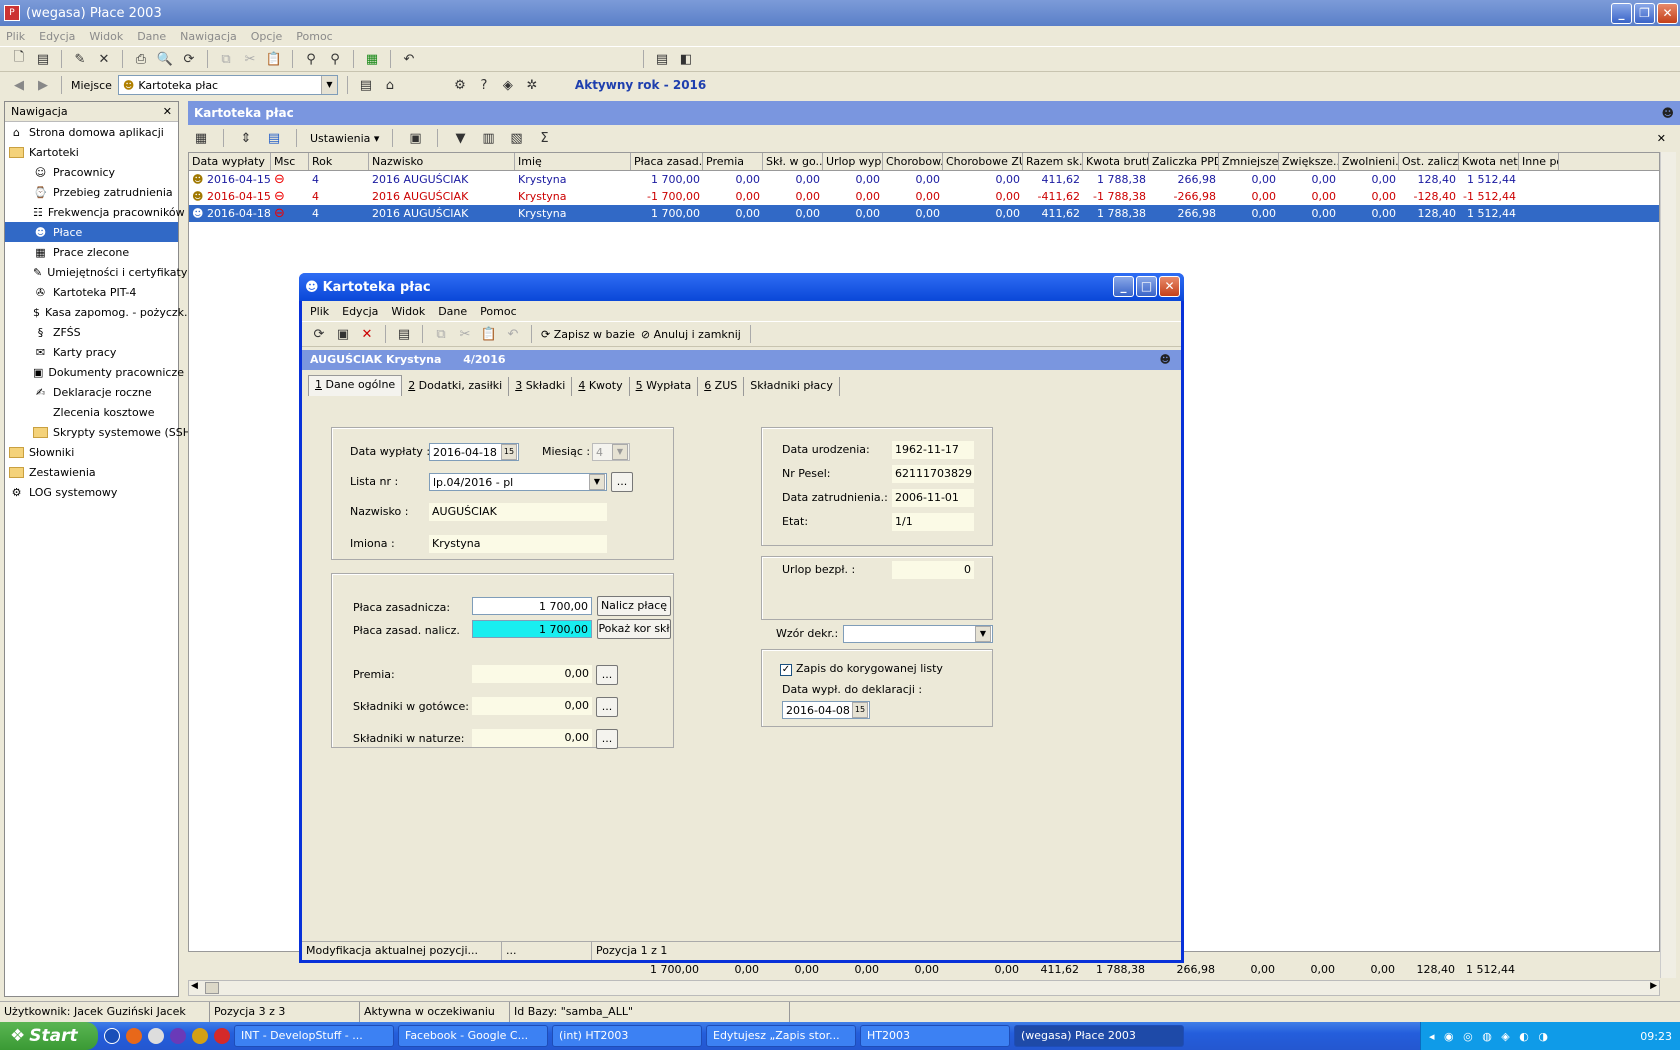  What do you see at coordinates (509, 452) in the screenshot?
I see `calendar-icon: 15` at bounding box center [509, 452].